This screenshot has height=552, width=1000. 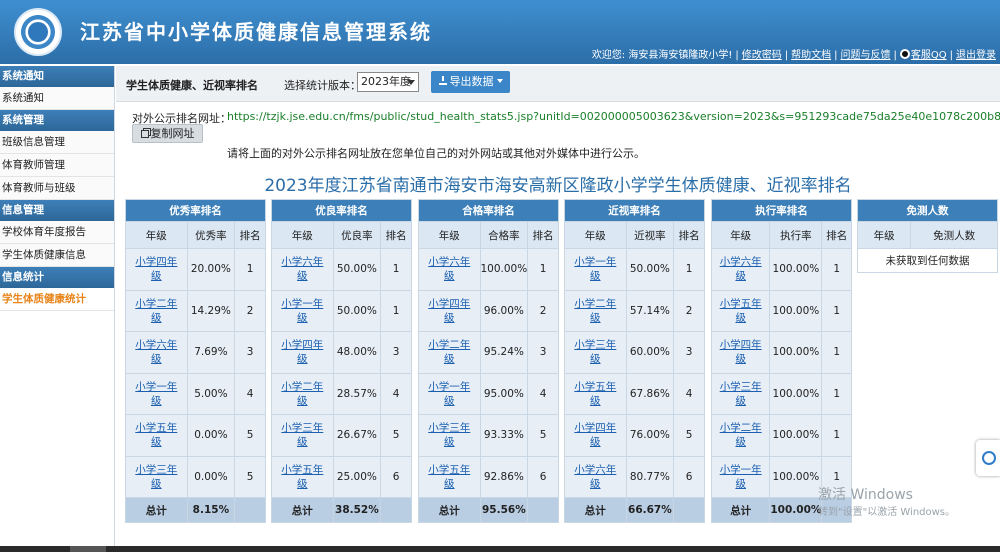 I want to click on rate-value: 48.00%, so click(x=357, y=352).